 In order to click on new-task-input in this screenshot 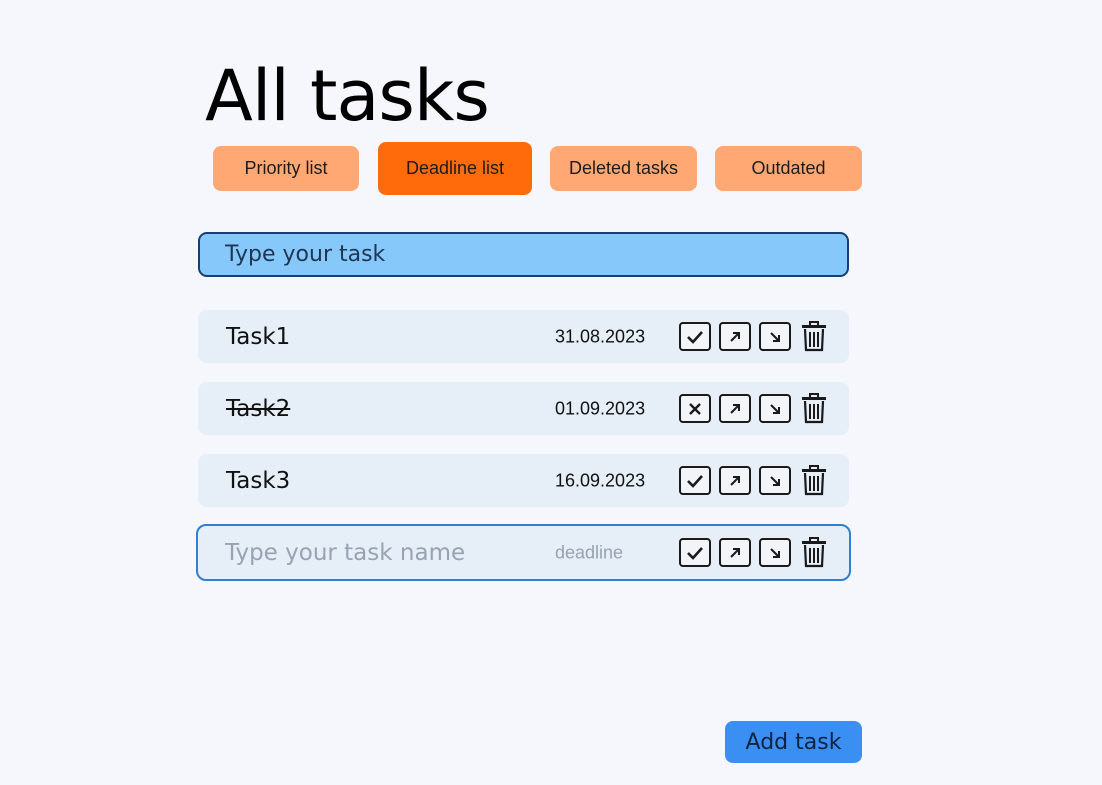, I will do `click(536, 254)`.